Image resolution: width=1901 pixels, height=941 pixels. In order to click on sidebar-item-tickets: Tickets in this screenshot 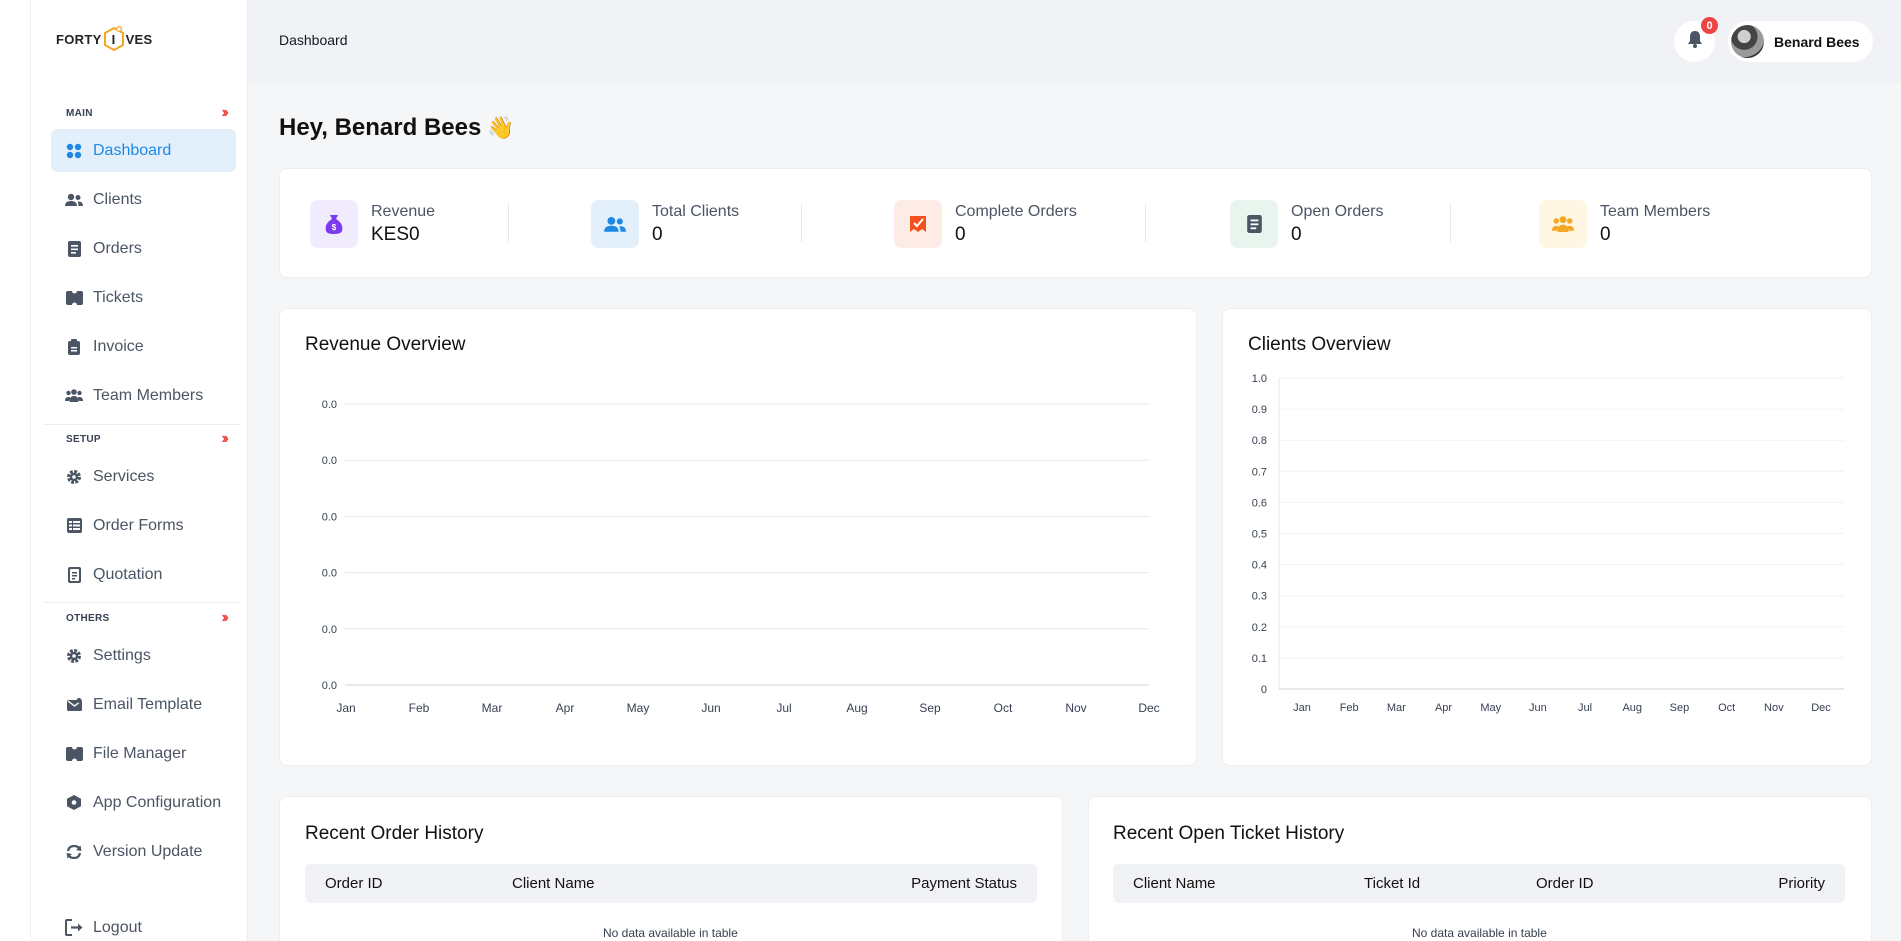, I will do `click(143, 297)`.